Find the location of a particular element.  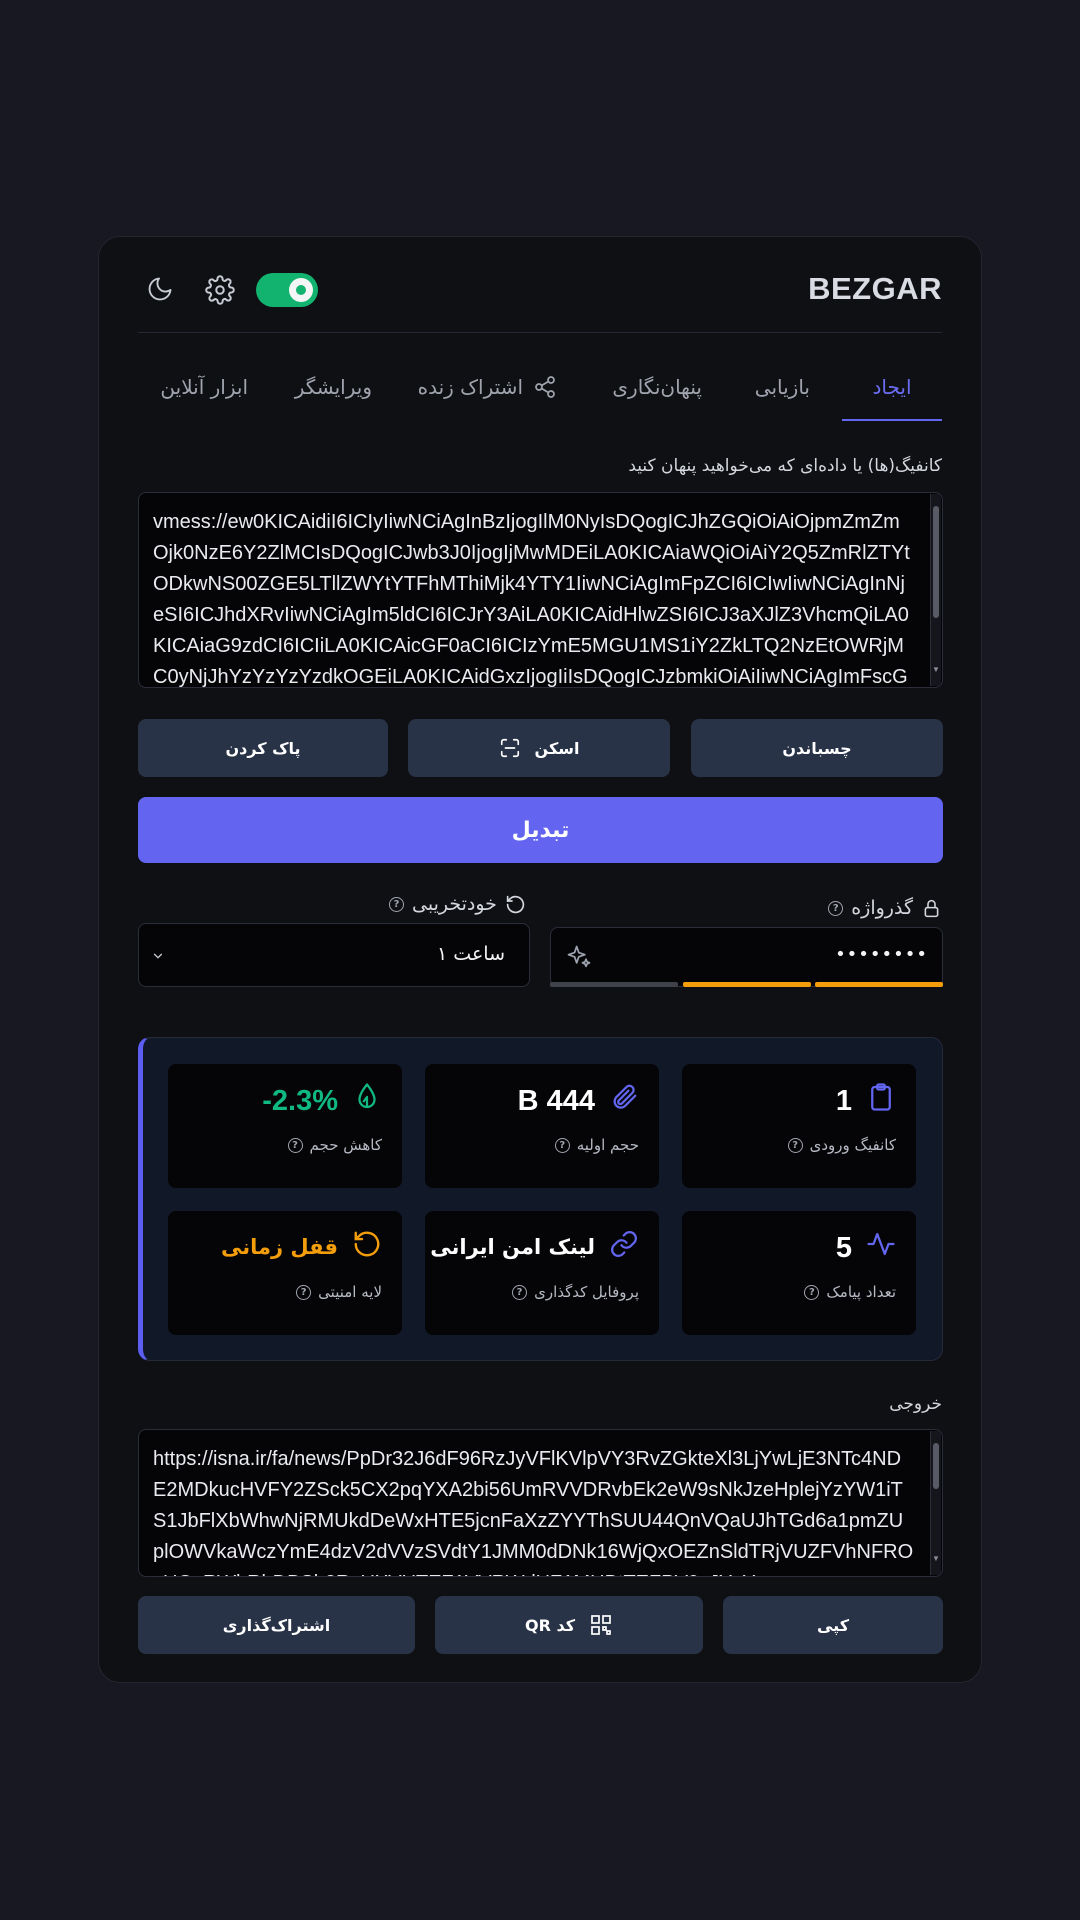

qr-button: کد QR is located at coordinates (569, 1625).